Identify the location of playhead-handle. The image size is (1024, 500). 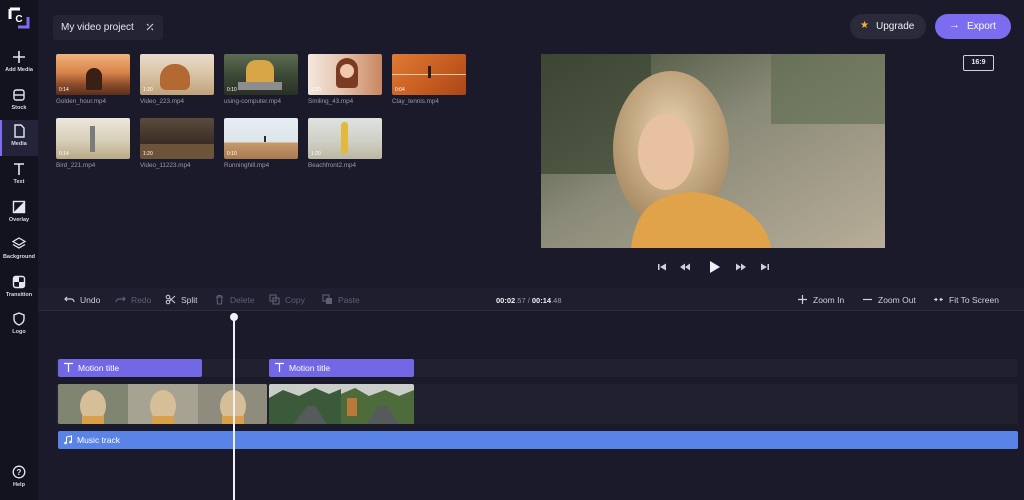
(234, 317).